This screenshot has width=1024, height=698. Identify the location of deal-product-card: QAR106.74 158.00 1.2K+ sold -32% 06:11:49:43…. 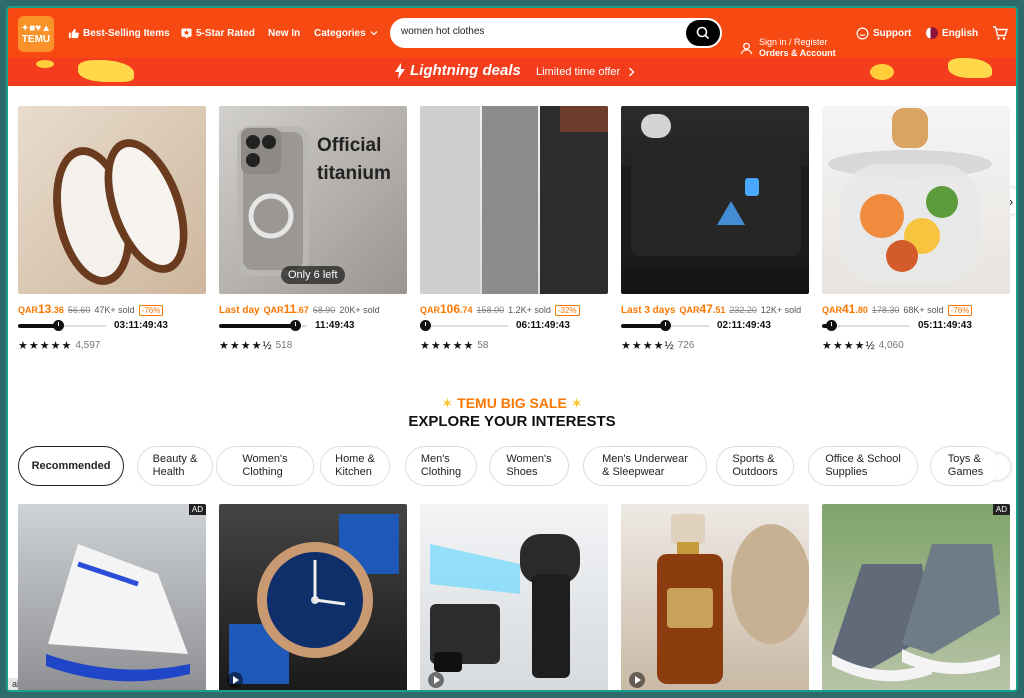
(514, 229).